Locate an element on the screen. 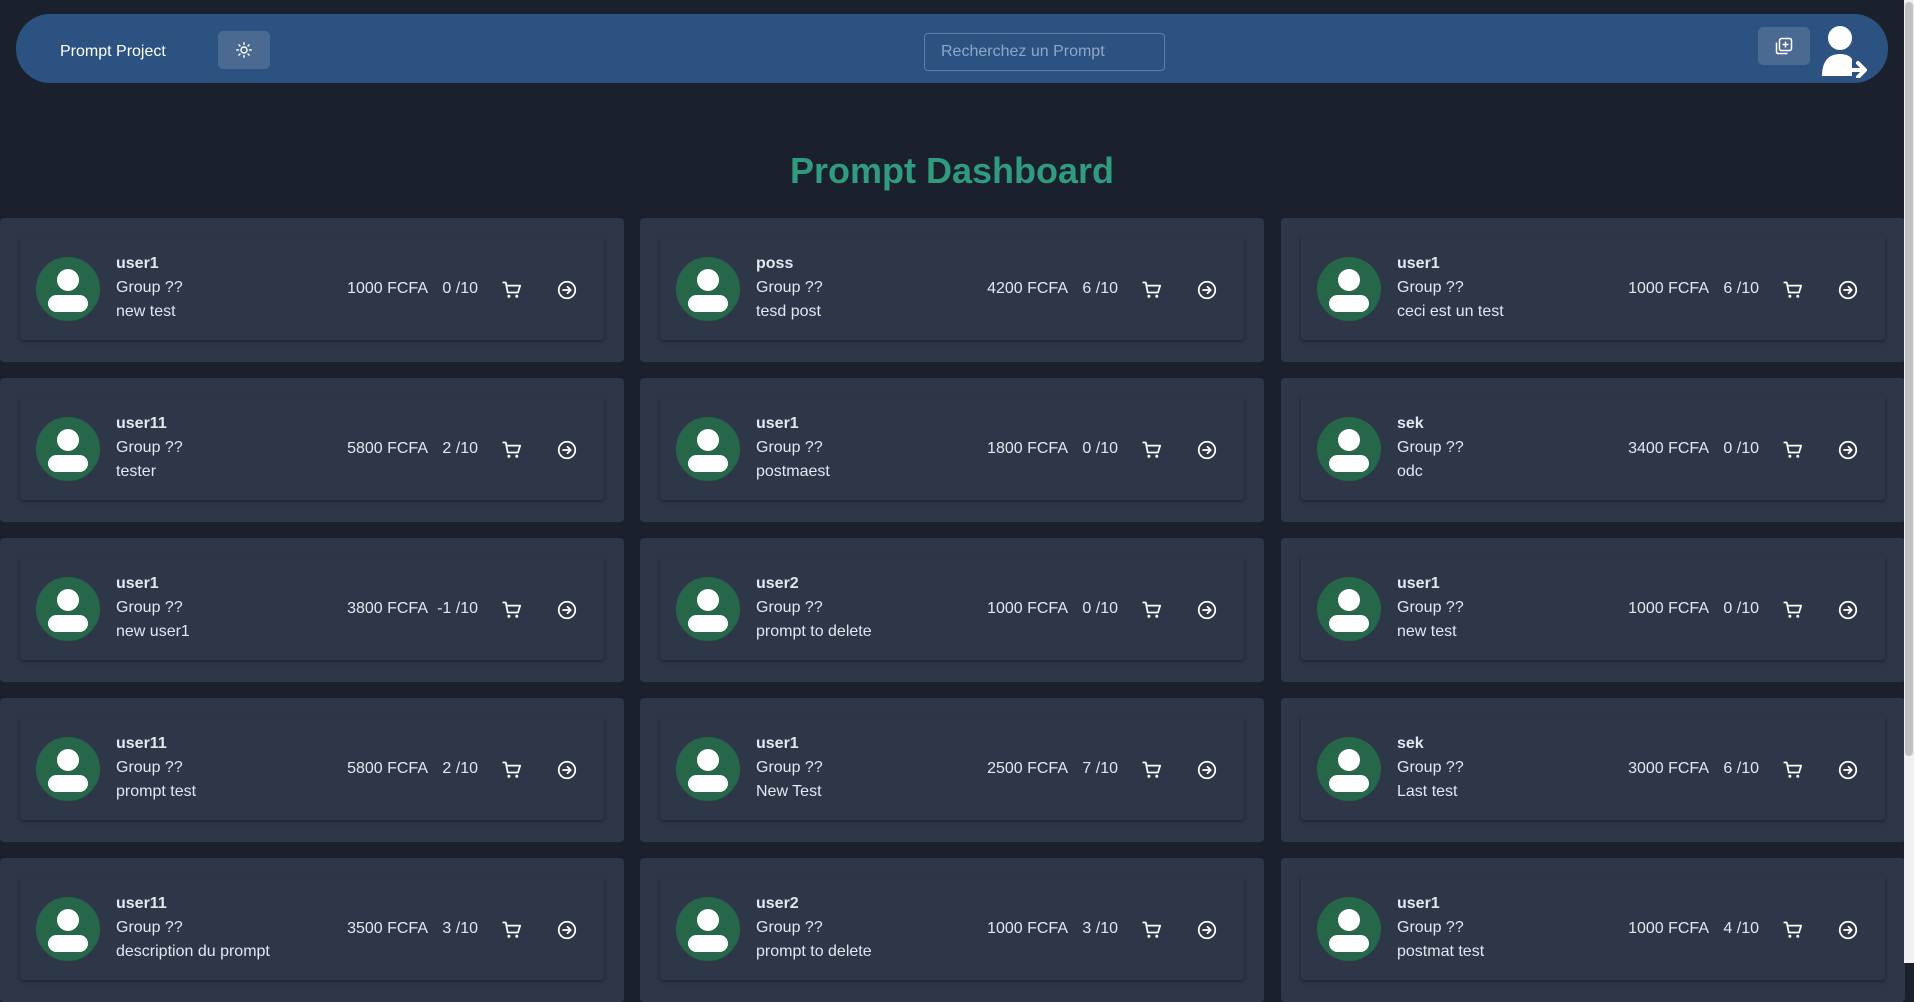  prompt-card: user11 Group ?? tester 5800 FCFA 2 /10 is located at coordinates (312, 450).